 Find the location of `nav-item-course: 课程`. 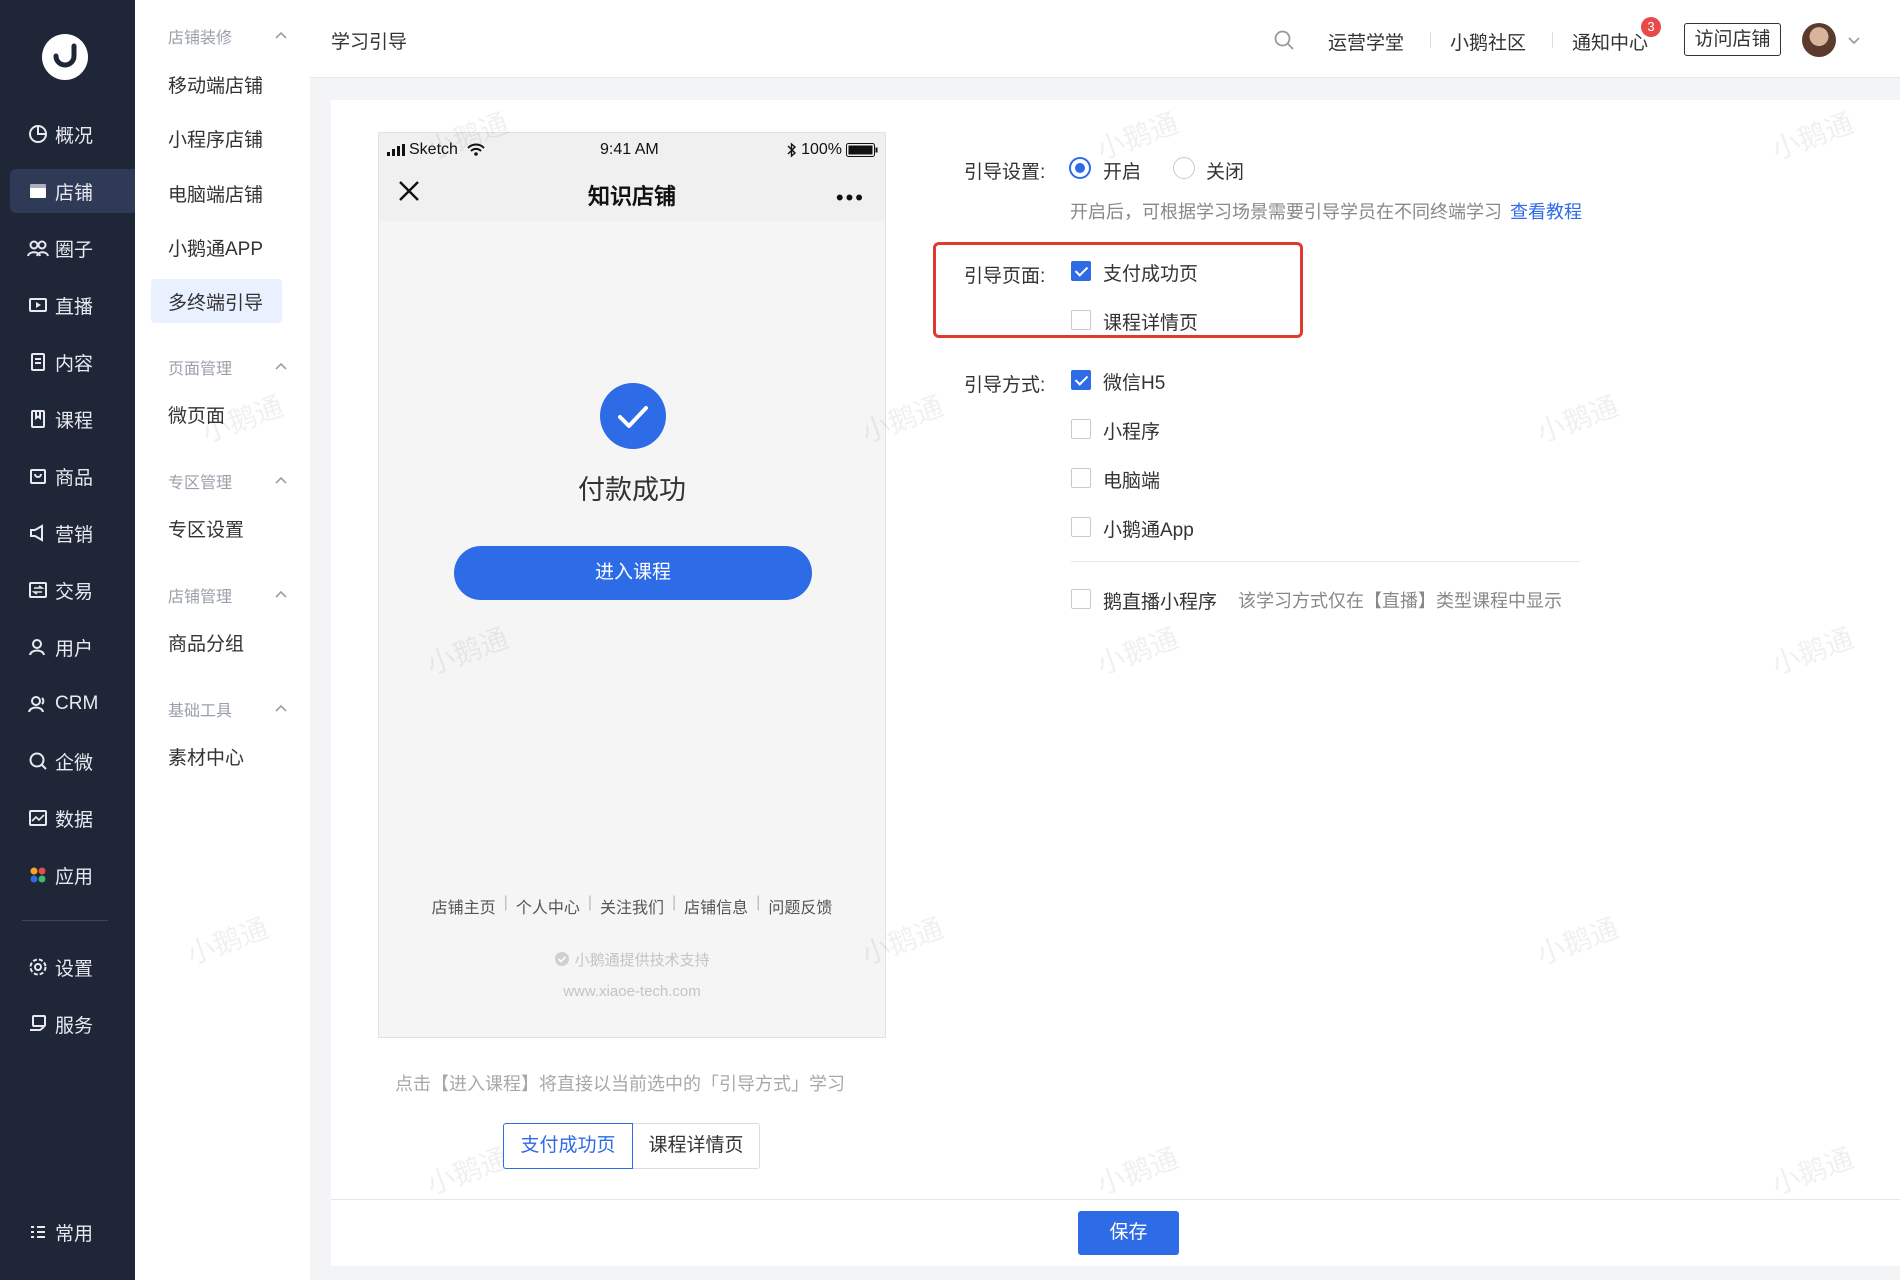

nav-item-course: 课程 is located at coordinates (81, 419).